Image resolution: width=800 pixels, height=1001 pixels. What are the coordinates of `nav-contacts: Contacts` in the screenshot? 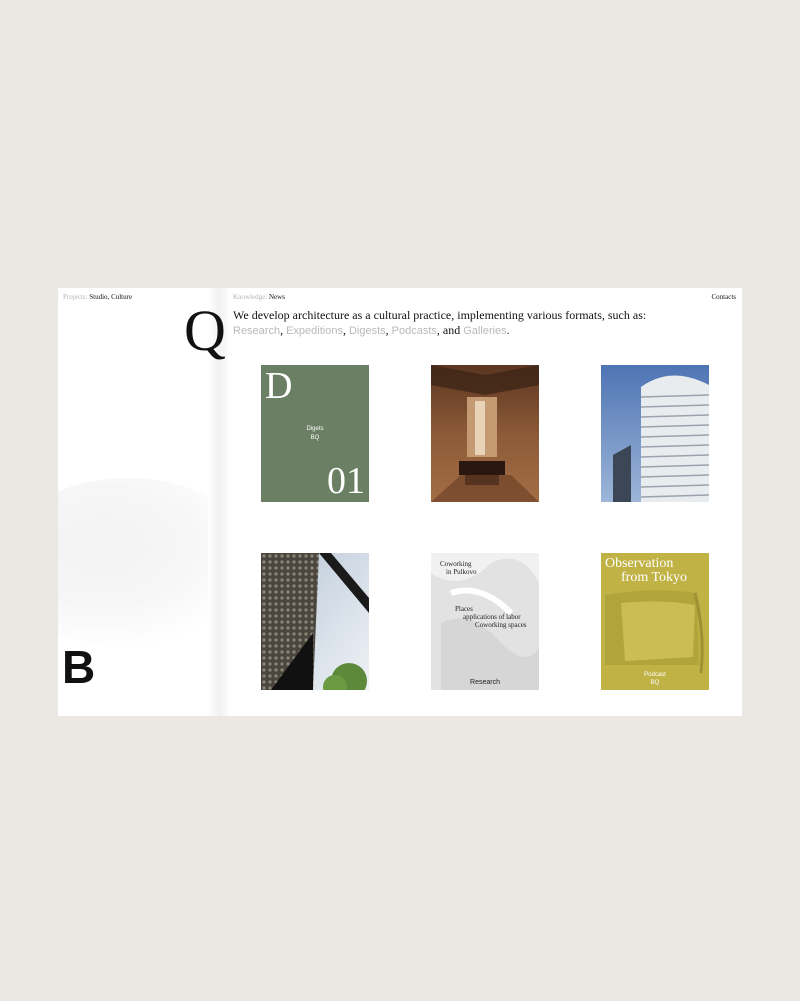 It's located at (724, 297).